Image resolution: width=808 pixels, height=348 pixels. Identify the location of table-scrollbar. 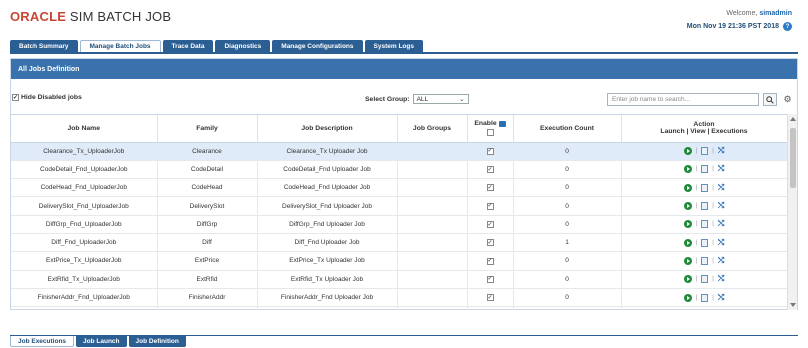
(792, 212).